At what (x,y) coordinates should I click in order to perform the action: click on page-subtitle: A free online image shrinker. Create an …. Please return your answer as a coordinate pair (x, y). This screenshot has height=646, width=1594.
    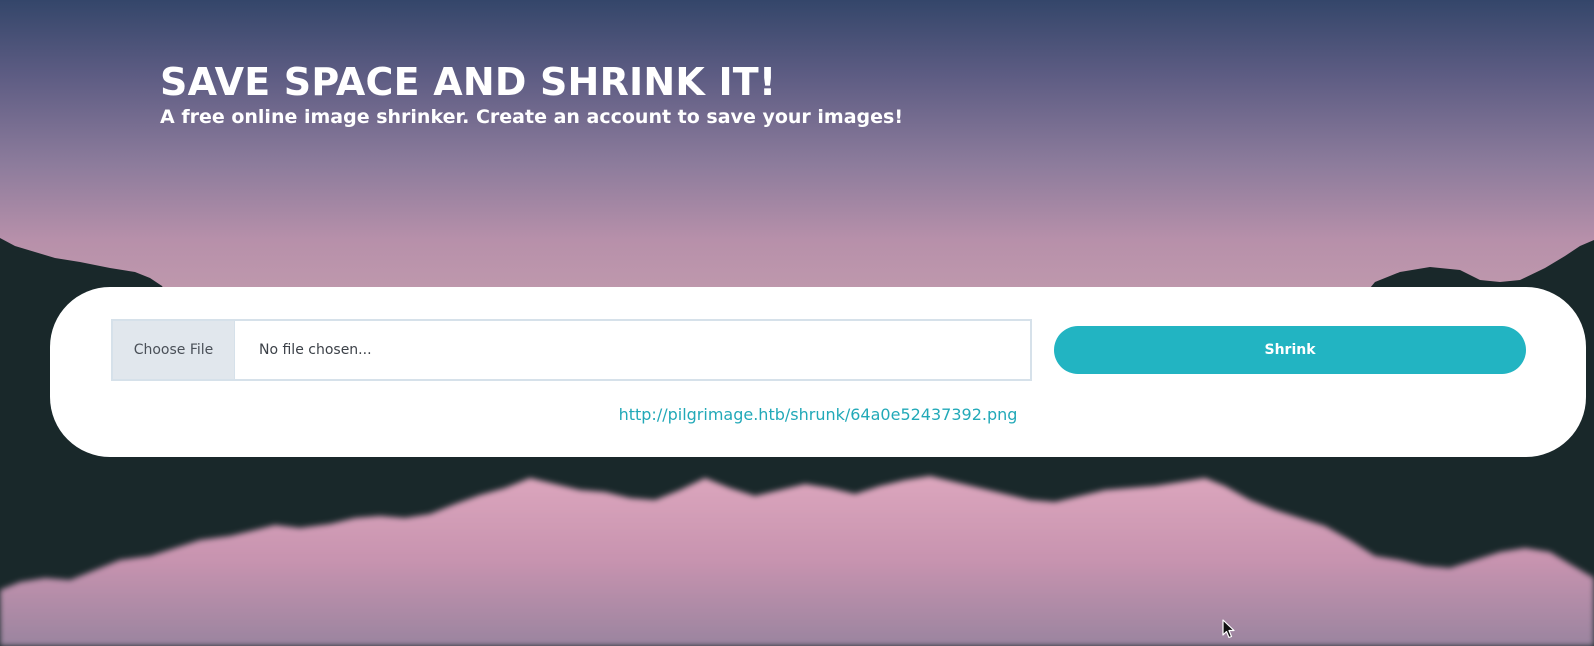
    Looking at the image, I should click on (531, 117).